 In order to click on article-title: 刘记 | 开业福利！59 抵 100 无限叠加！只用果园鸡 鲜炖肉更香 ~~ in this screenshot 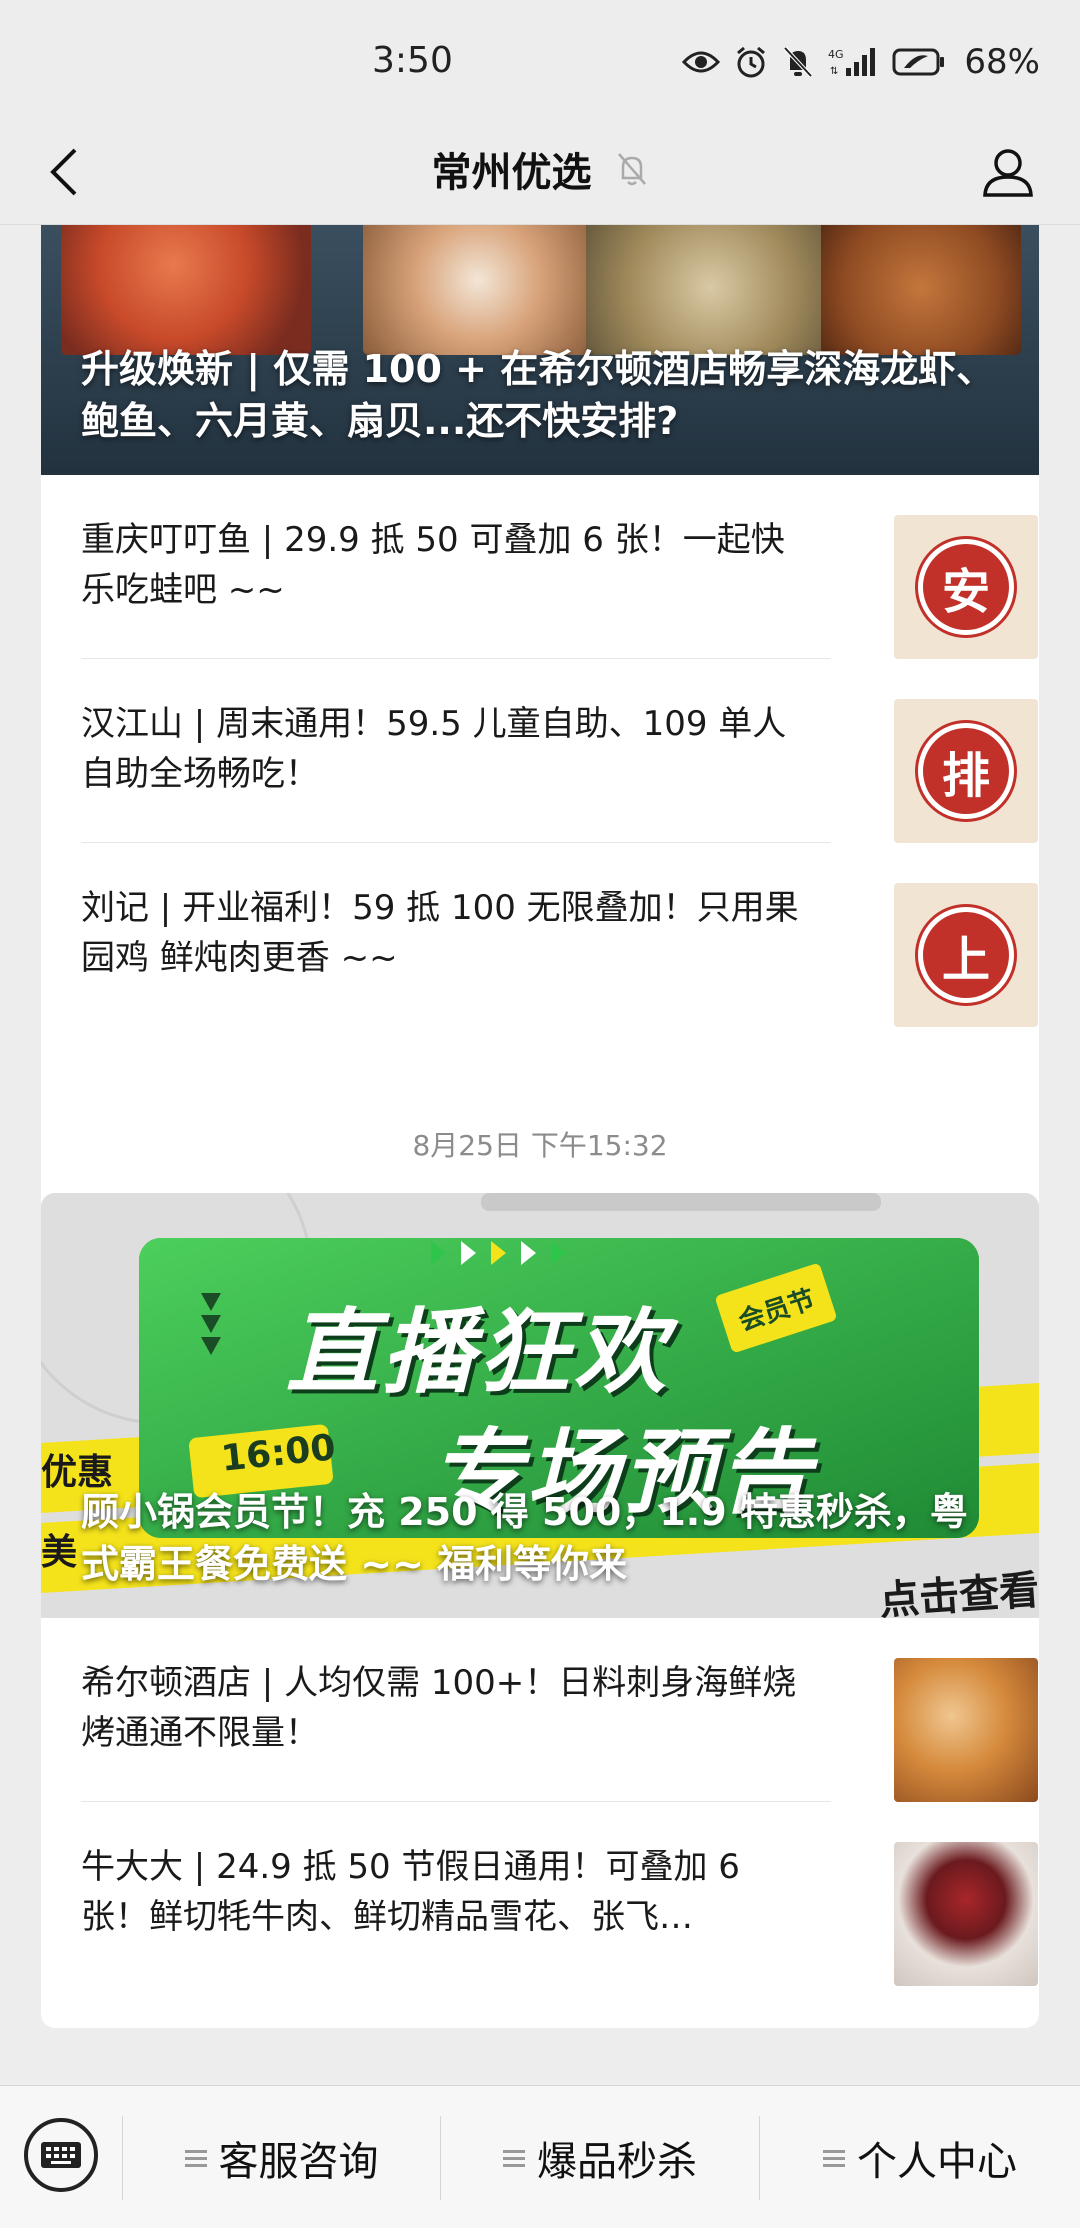, I will do `click(440, 933)`.